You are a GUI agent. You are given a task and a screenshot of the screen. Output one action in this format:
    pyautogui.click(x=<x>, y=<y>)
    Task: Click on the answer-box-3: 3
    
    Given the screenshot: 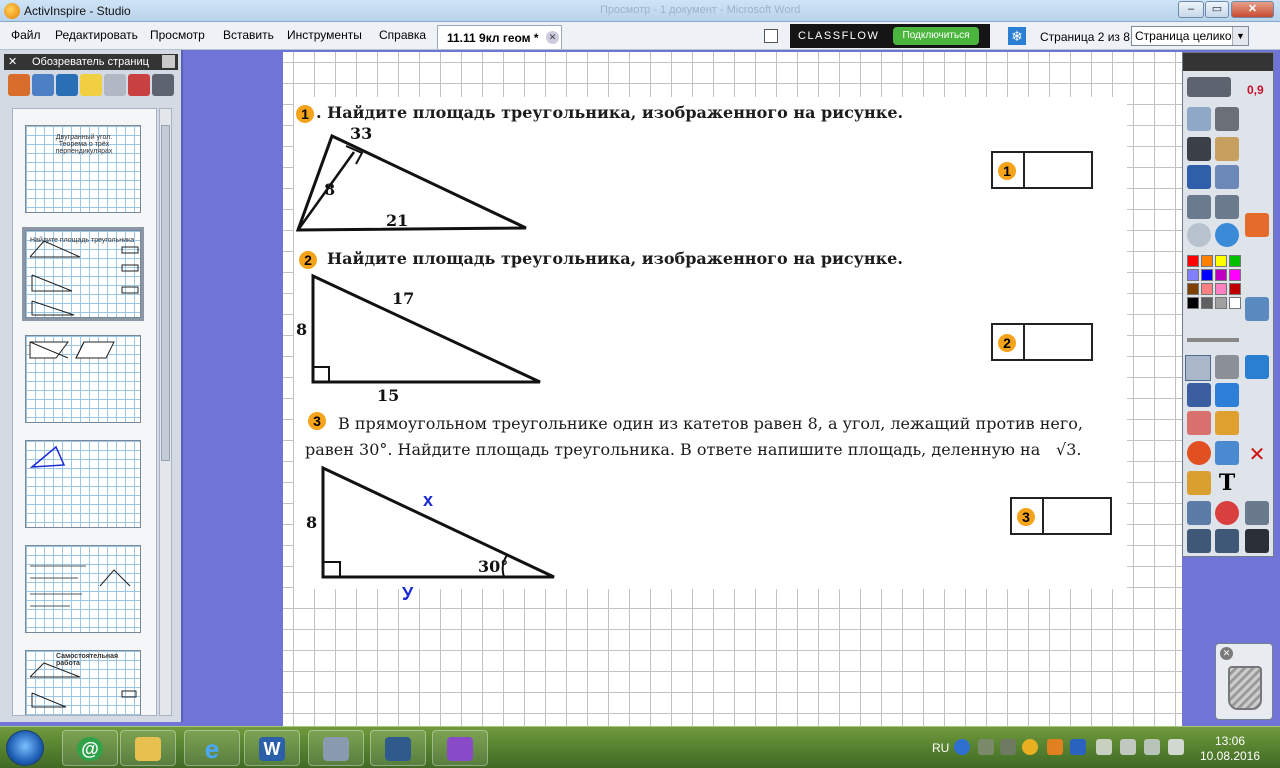 What is the action you would take?
    pyautogui.click(x=1061, y=516)
    